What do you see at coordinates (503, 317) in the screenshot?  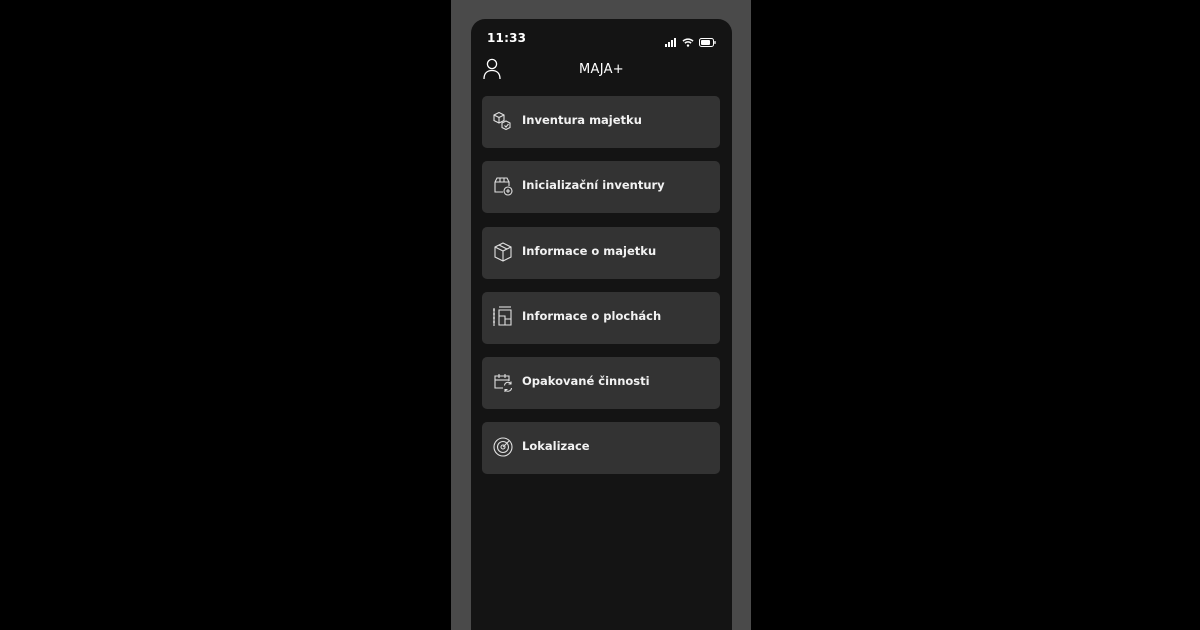 I see `floor-plan-icon` at bounding box center [503, 317].